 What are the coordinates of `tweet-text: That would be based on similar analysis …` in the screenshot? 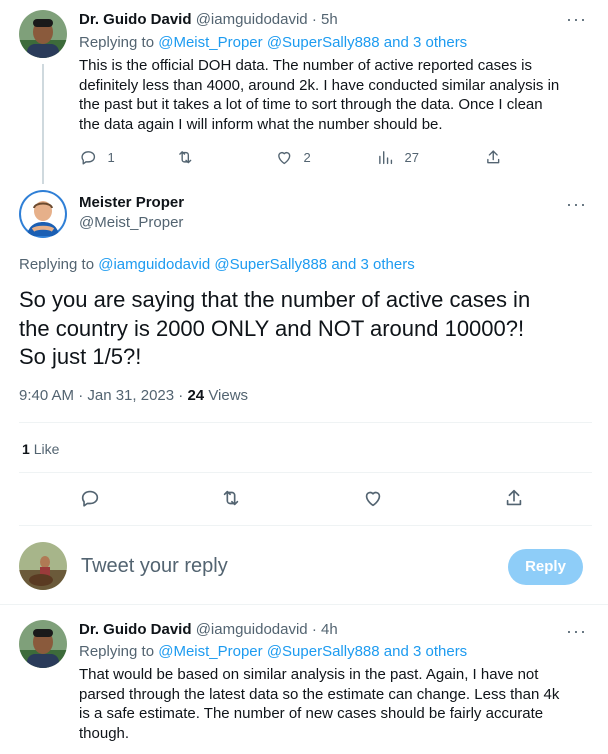 It's located at (339, 704).